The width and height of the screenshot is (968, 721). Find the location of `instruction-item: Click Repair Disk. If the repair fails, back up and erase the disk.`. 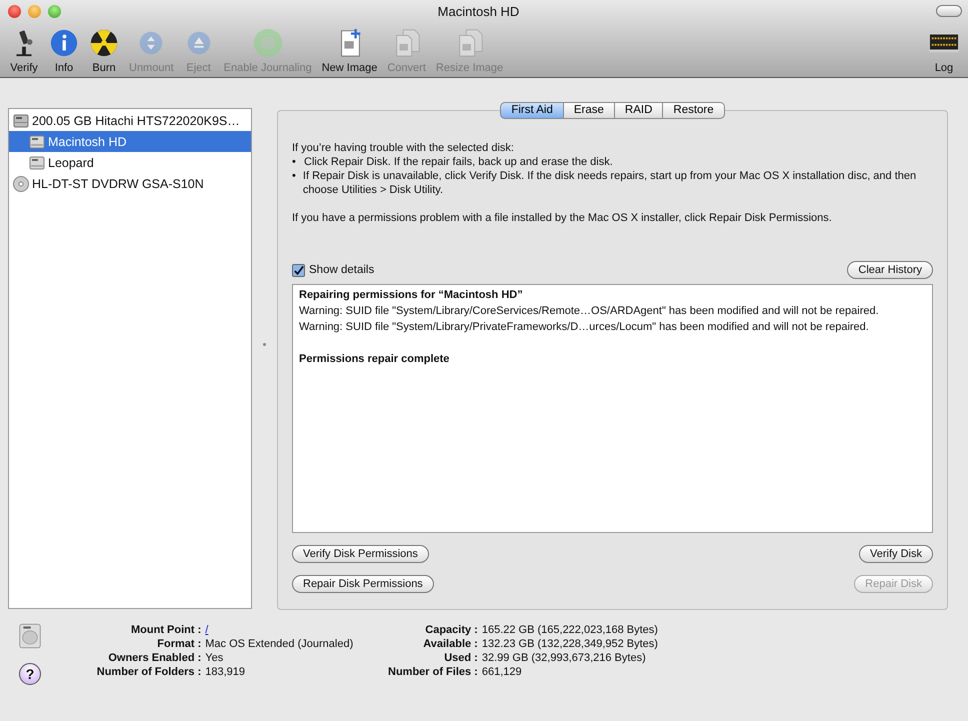

instruction-item: Click Repair Disk. If the repair fails, back up and erase the disk. is located at coordinates (458, 162).